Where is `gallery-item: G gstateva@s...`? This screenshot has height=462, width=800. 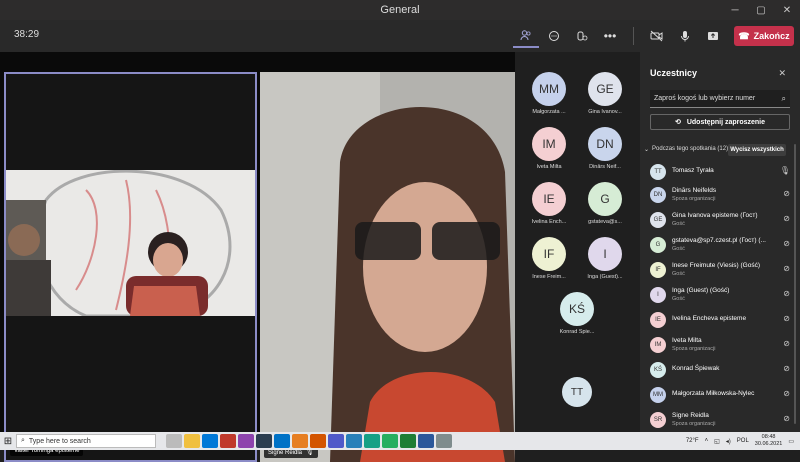 gallery-item: G gstateva@s... is located at coordinates (605, 207).